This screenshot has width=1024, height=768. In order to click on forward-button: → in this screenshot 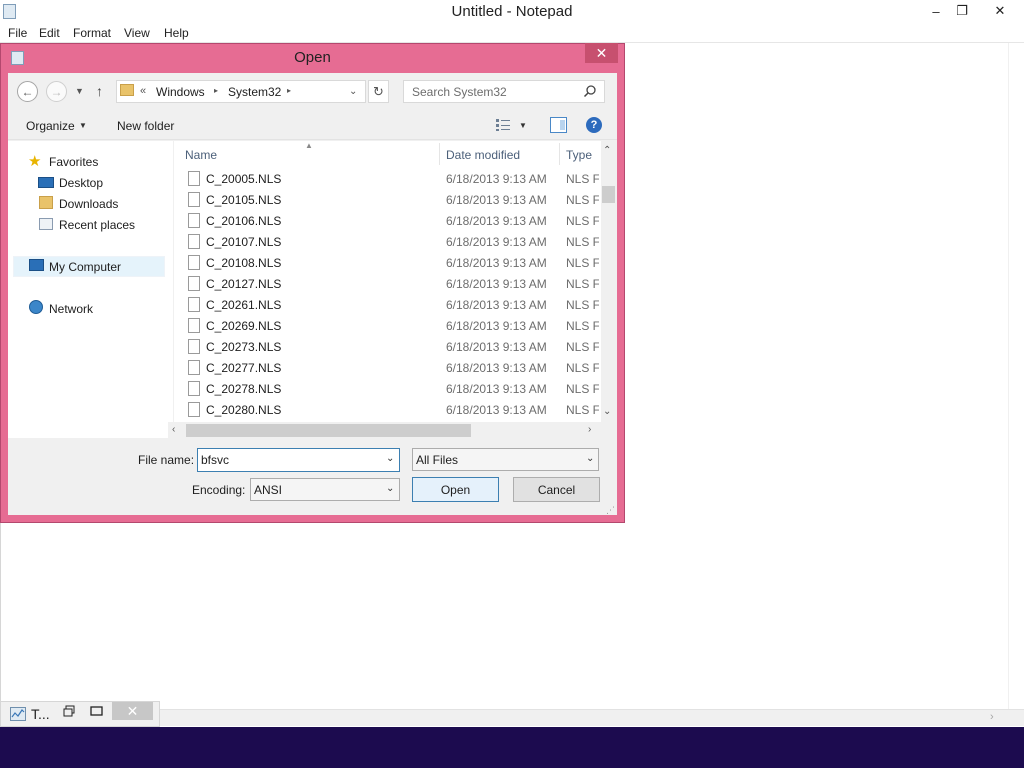, I will do `click(56, 91)`.